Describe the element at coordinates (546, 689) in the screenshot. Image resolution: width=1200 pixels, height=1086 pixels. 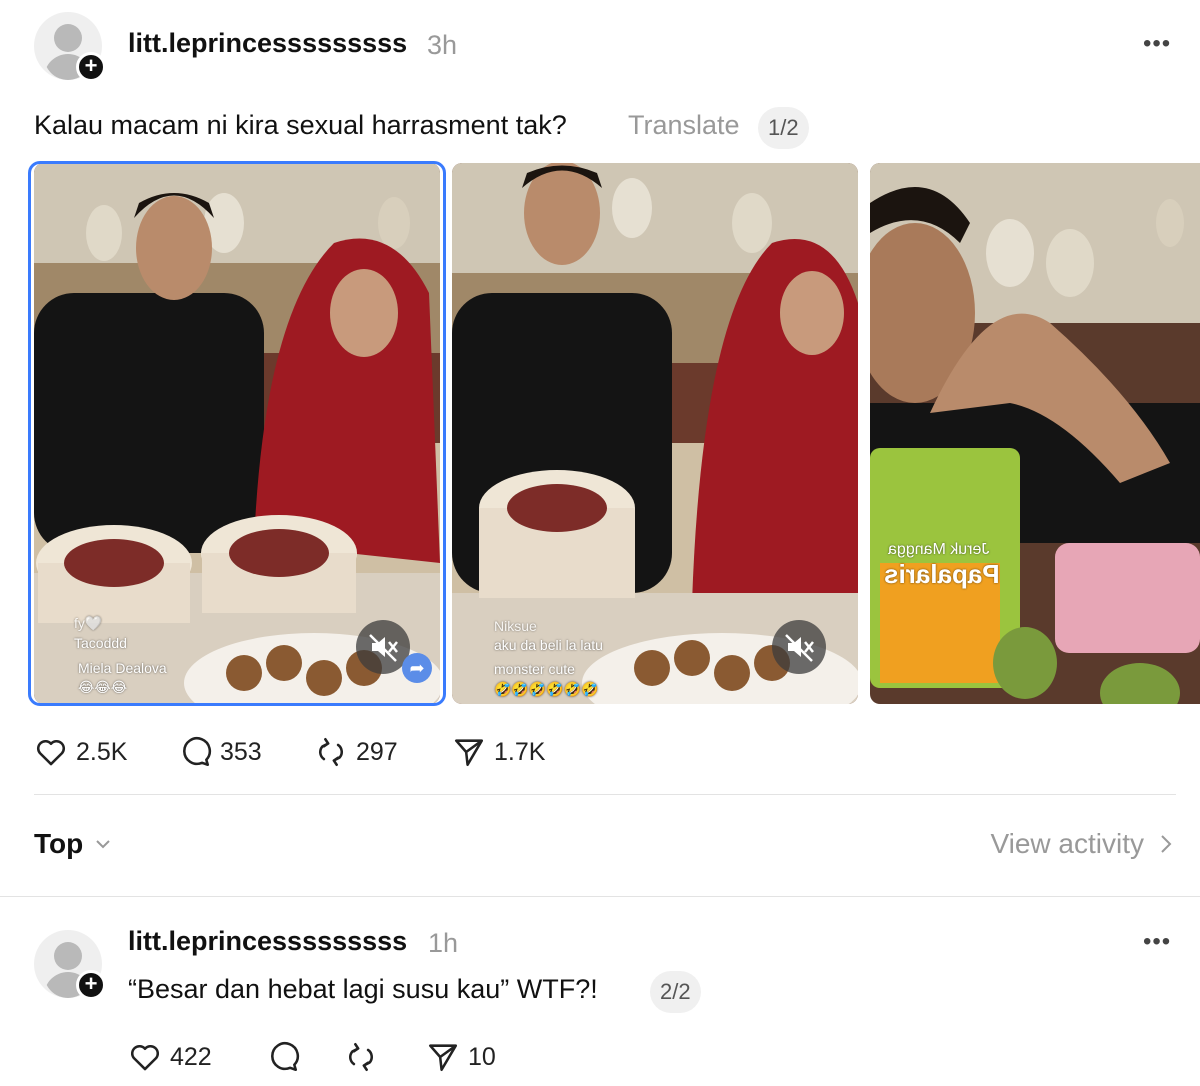
I see `live-comment-text: 🤣🤣🤣🤣🤣🤣` at that location.